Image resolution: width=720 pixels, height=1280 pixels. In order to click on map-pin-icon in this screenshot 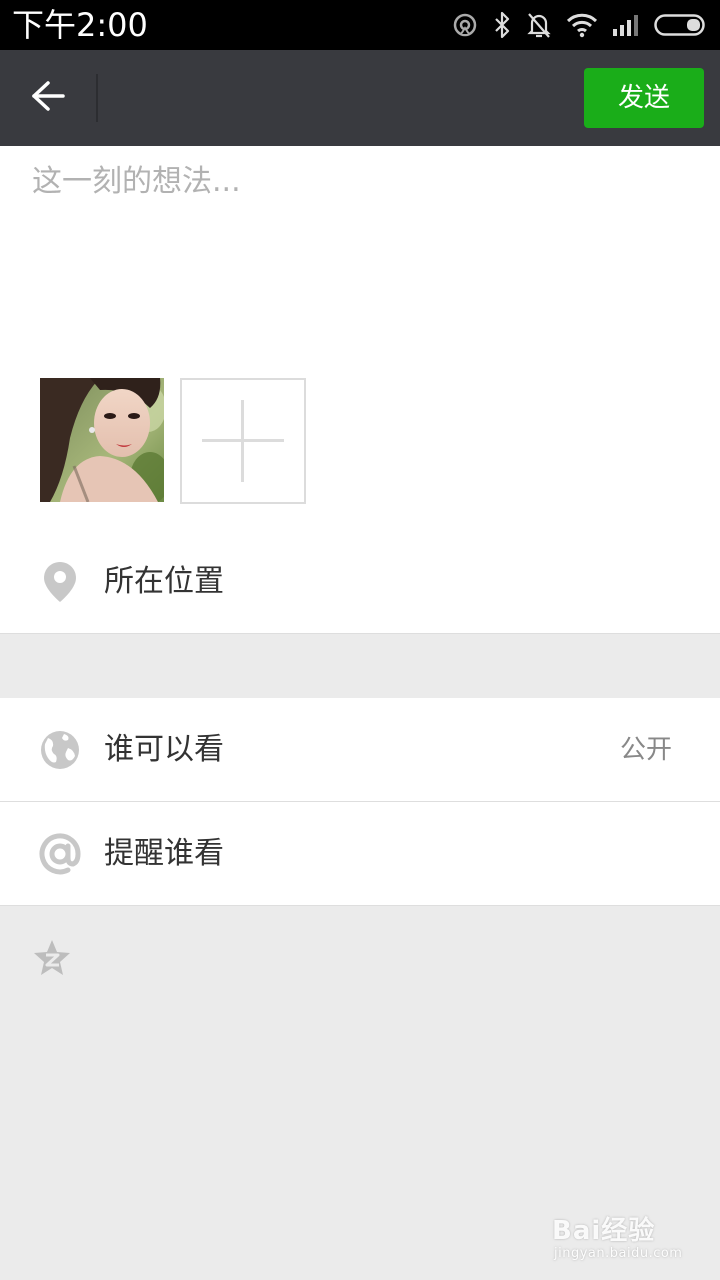, I will do `click(60, 582)`.